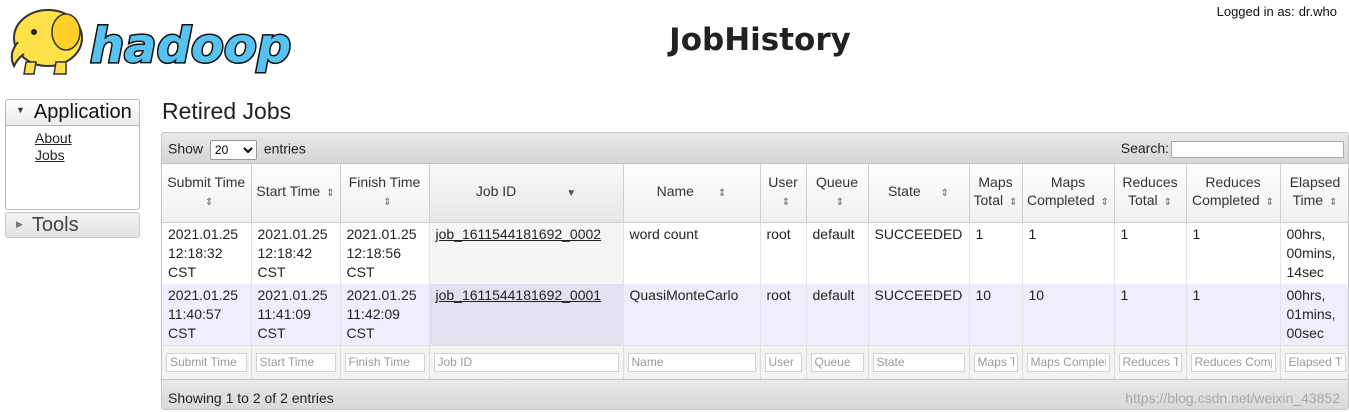  Describe the element at coordinates (1314, 193) in the screenshot. I see `column-header-elapsed-time: Elapsed Time ⇕` at that location.